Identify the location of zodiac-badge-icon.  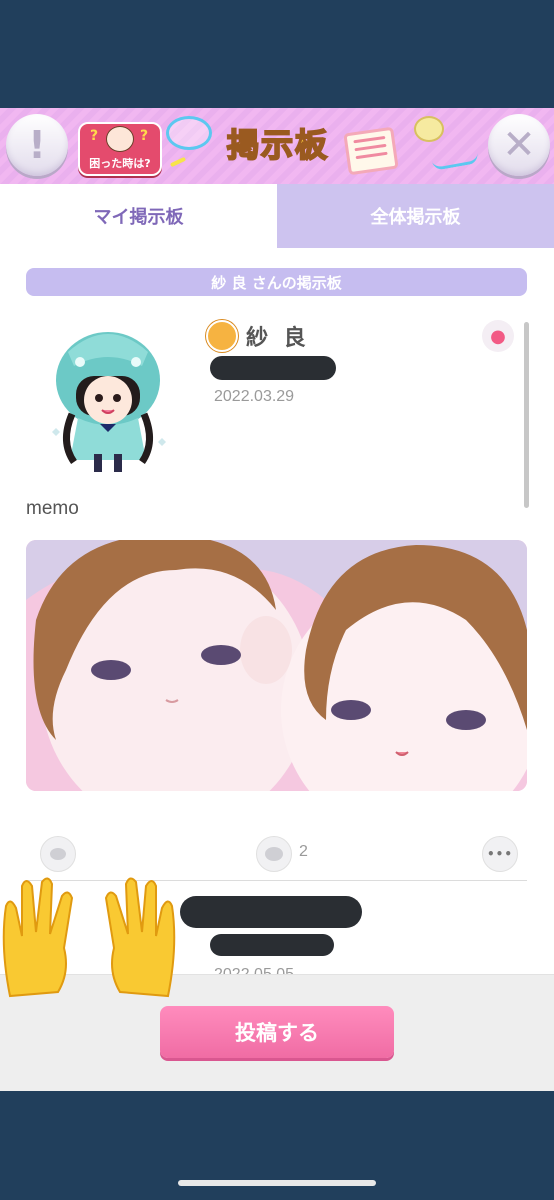
(222, 336).